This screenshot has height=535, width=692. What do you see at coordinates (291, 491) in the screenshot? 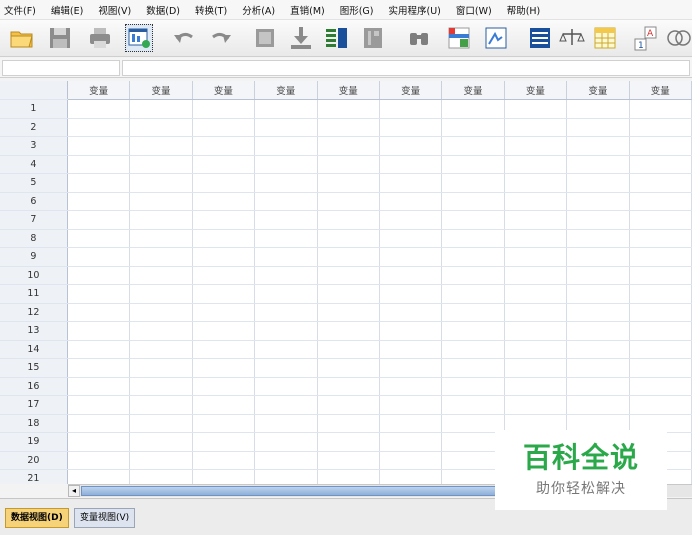
I see `scroll-thumb` at bounding box center [291, 491].